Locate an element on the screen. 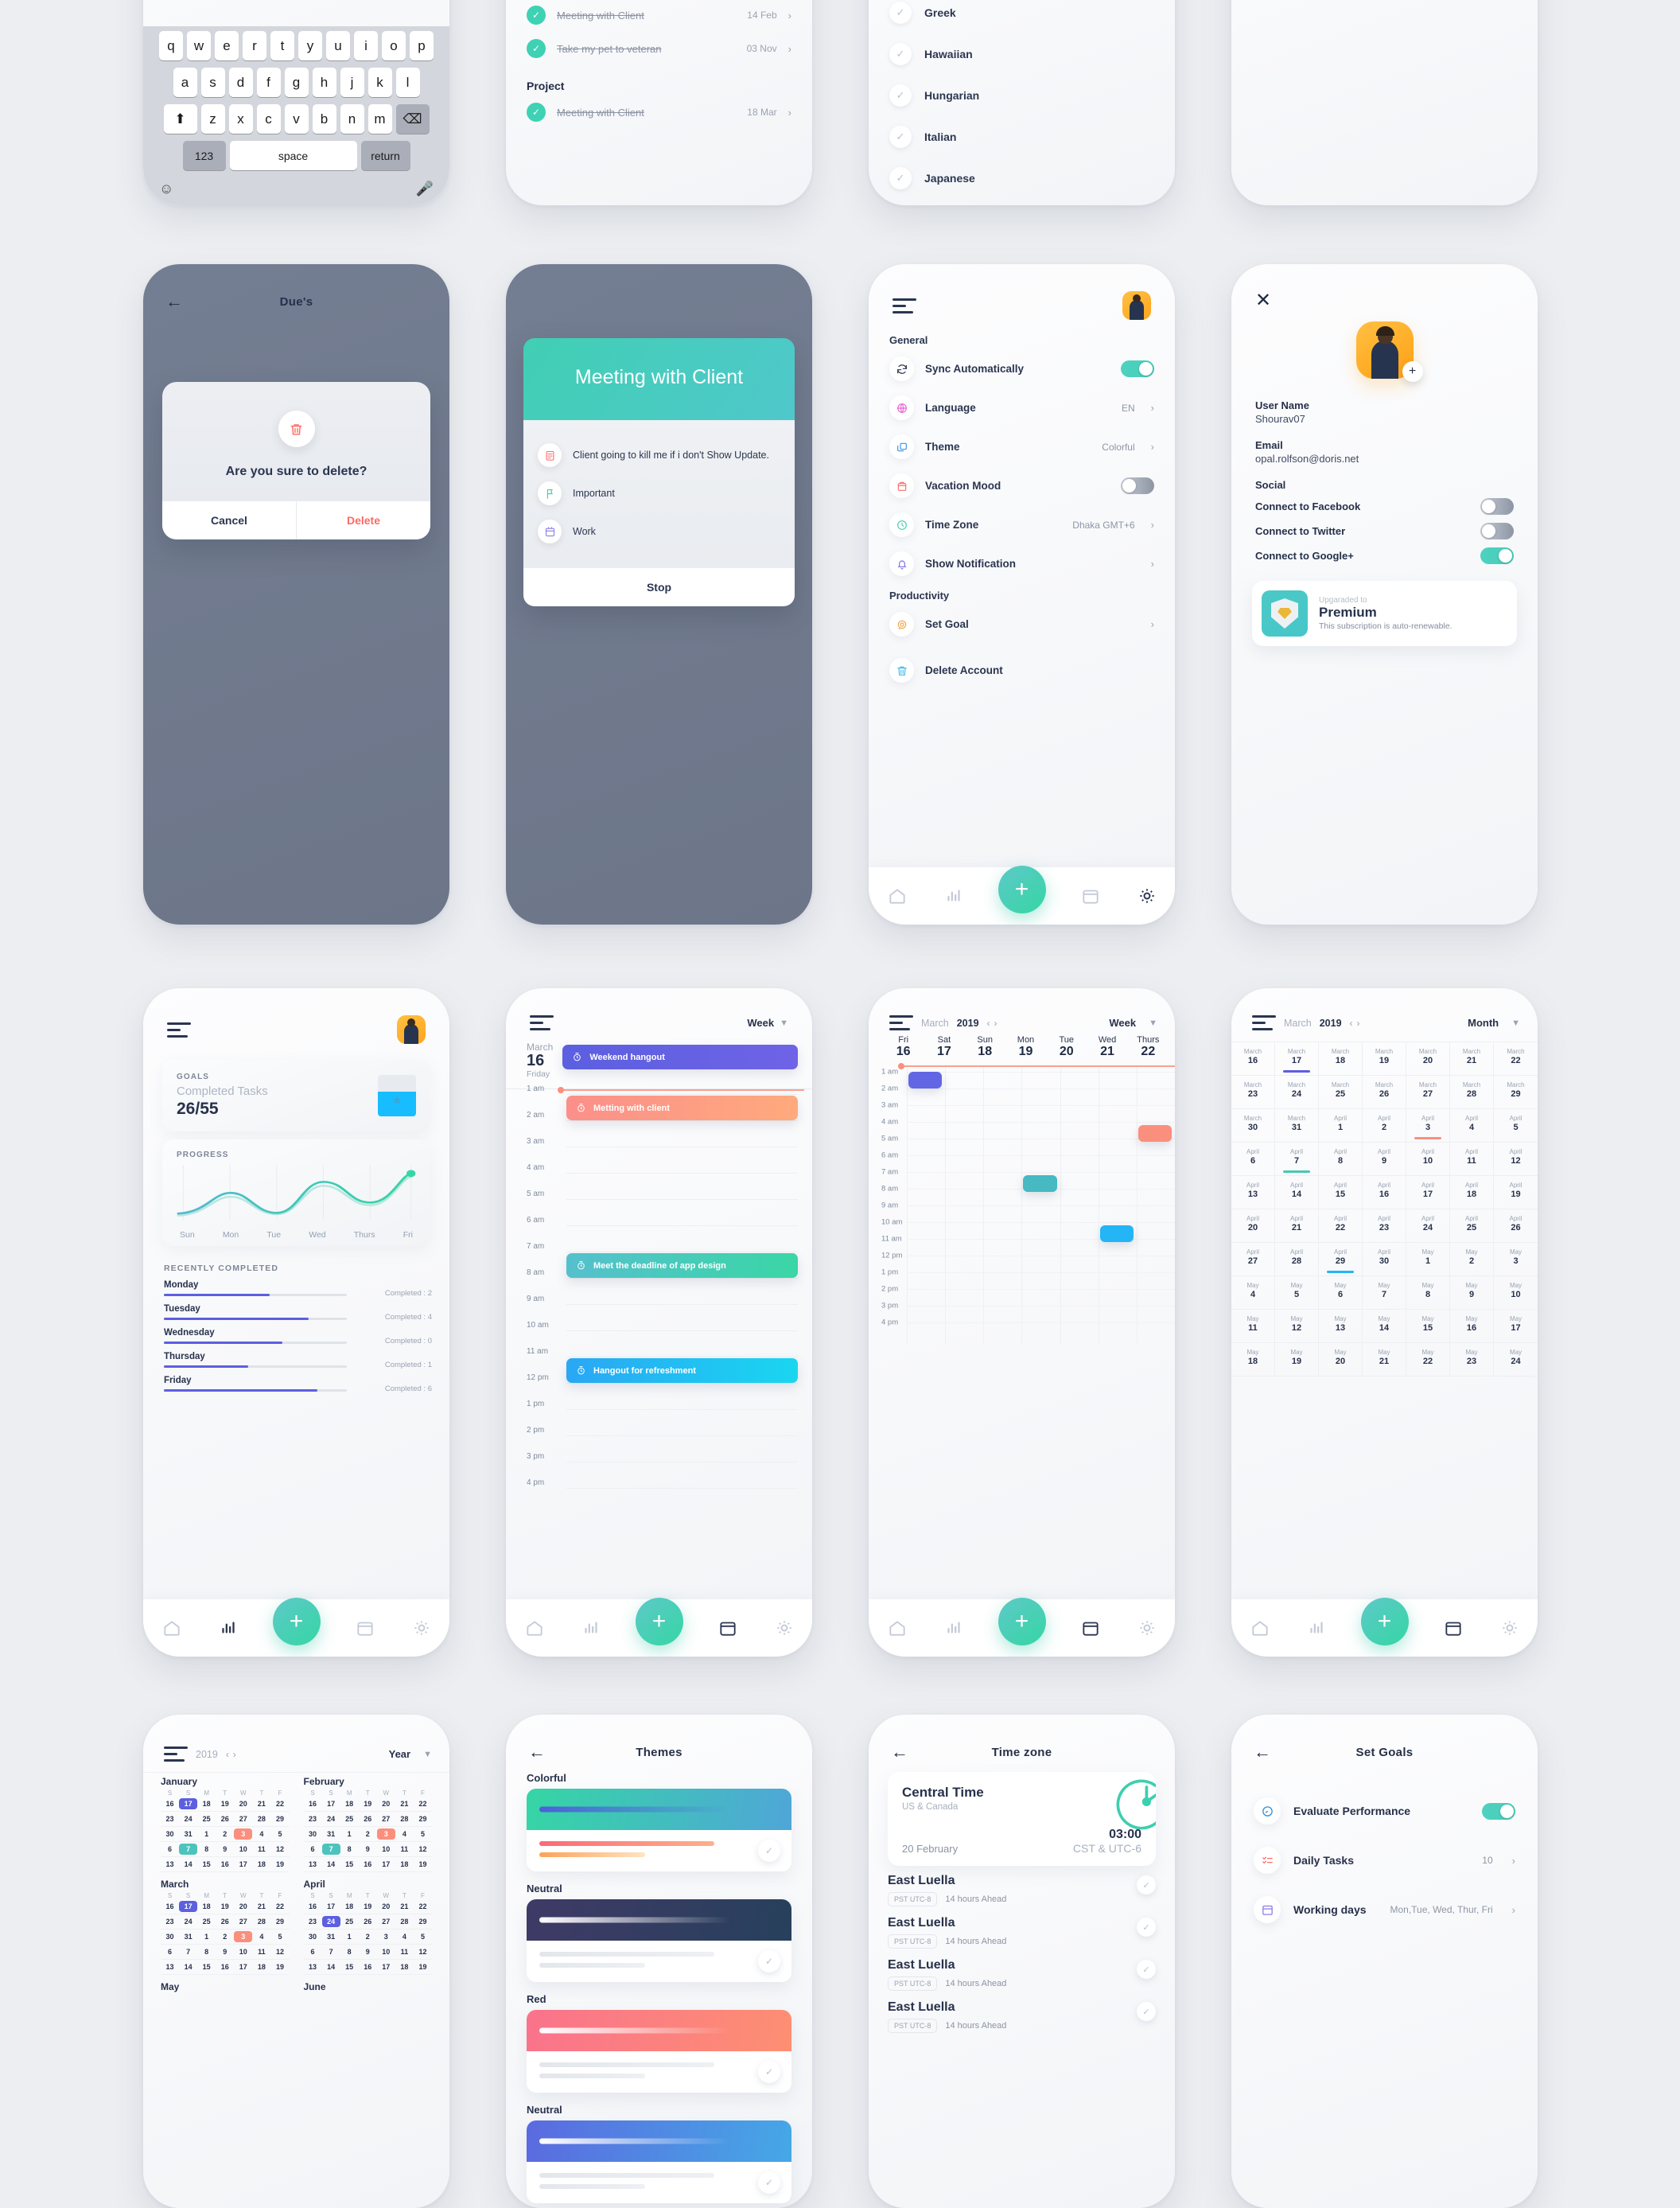  year-day-cell: 4 is located at coordinates (261, 1834).